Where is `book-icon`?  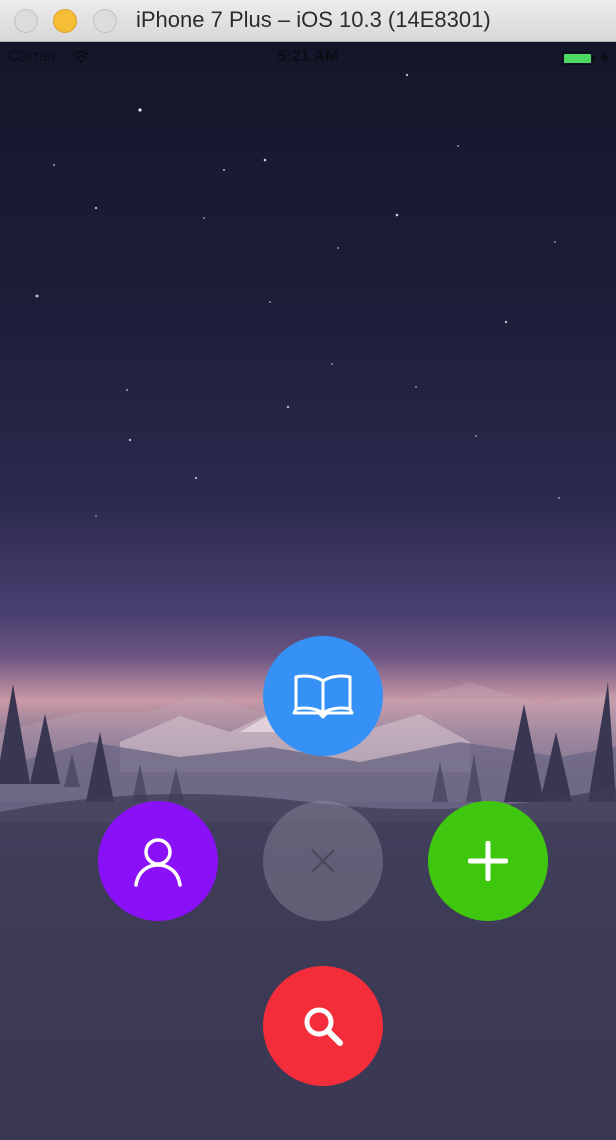 book-icon is located at coordinates (323, 696).